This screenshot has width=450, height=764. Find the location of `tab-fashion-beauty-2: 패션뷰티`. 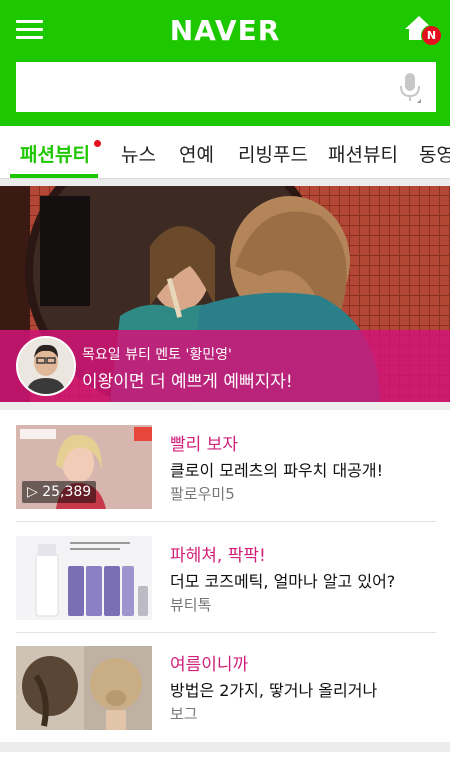

tab-fashion-beauty-2: 패션뷰티 is located at coordinates (363, 153).